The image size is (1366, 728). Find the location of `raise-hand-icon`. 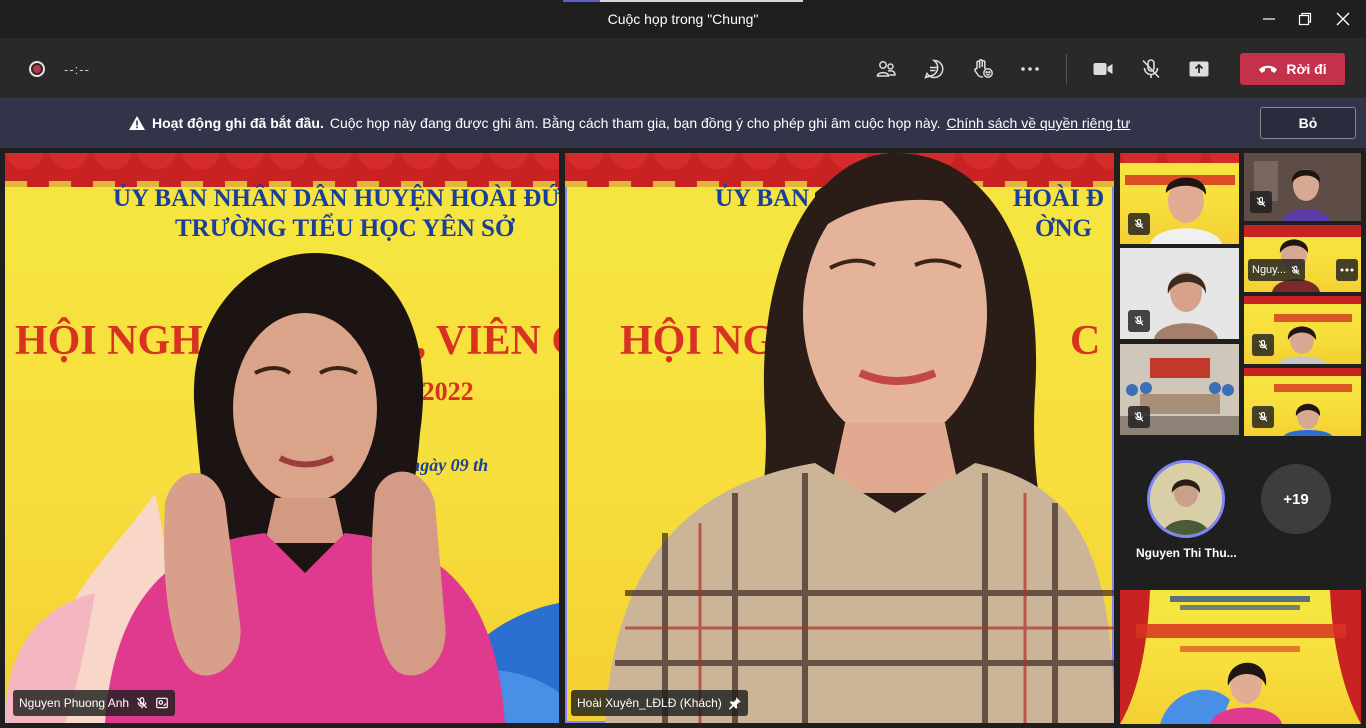

raise-hand-icon is located at coordinates (983, 68).